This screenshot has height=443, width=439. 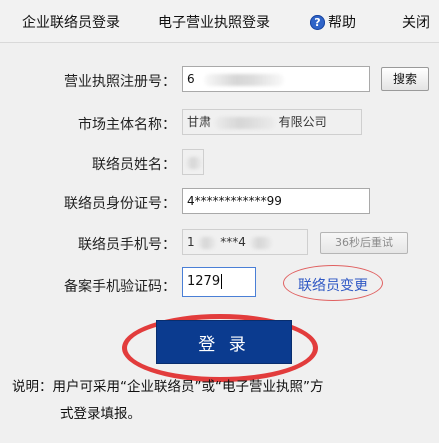 I want to click on close-link: 关闭, so click(x=416, y=22).